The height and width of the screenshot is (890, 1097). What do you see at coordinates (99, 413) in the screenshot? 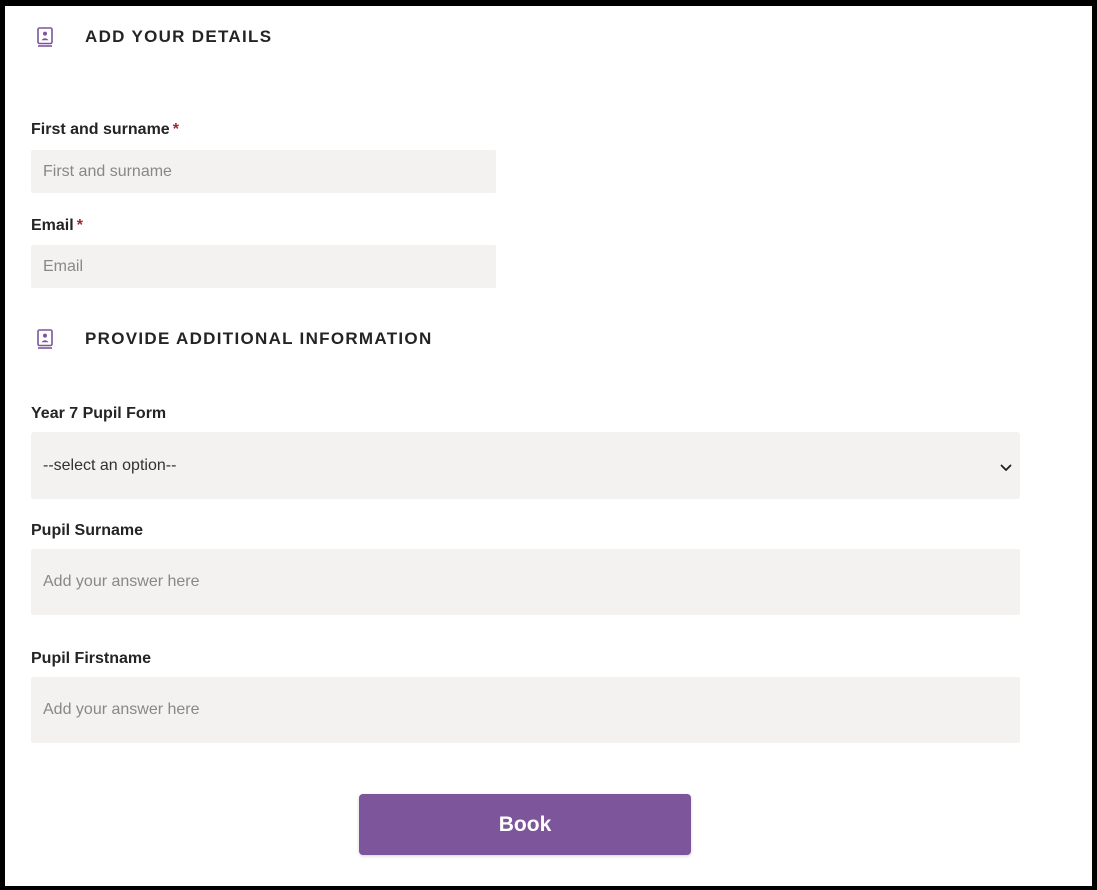
I see `pupil-form-label: Year 7 Pupil Form` at bounding box center [99, 413].